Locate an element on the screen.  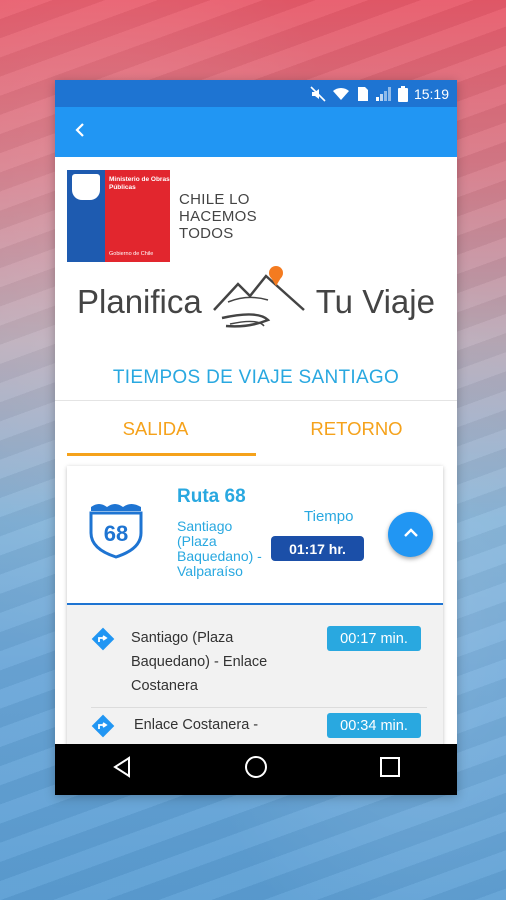
nav-home-button is located at coordinates (256, 770).